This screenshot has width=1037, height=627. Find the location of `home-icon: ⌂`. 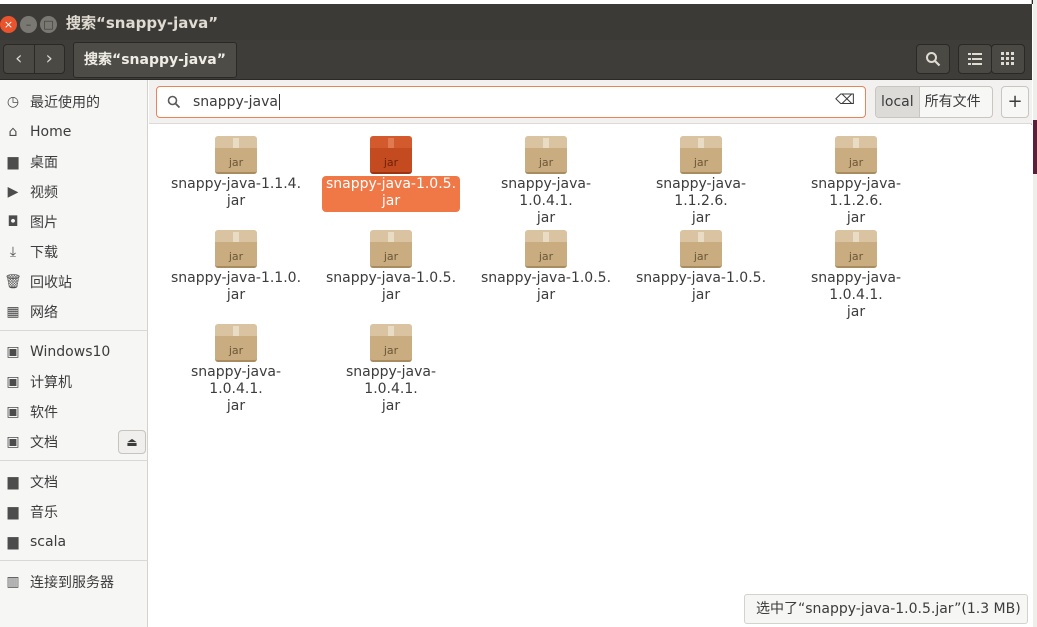

home-icon: ⌂ is located at coordinates (13, 132).